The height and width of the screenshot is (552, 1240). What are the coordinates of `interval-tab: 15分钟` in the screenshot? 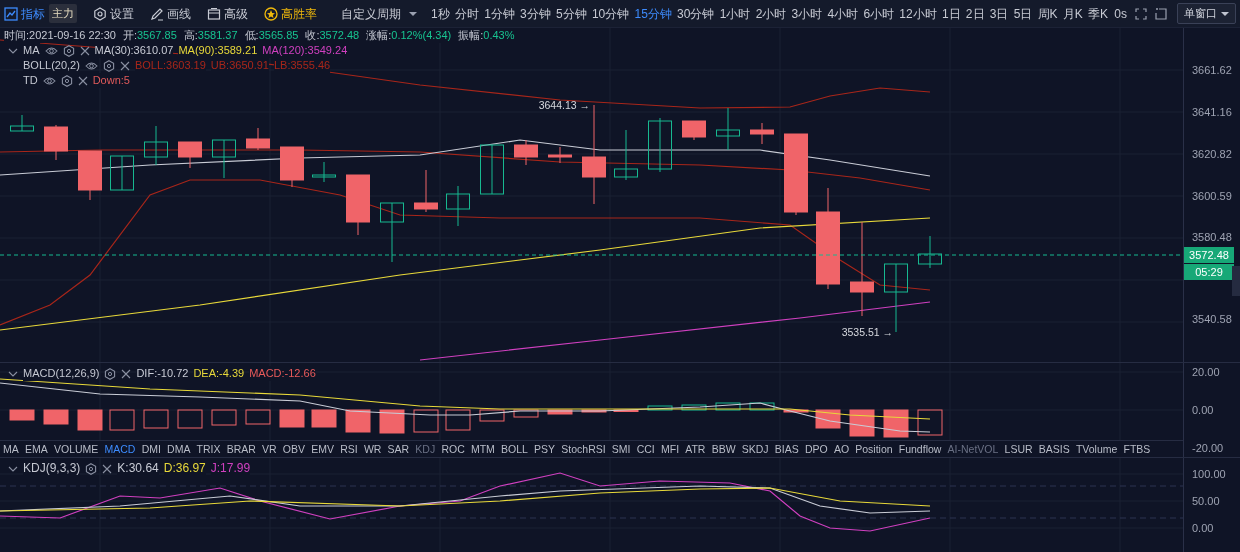 It's located at (653, 13).